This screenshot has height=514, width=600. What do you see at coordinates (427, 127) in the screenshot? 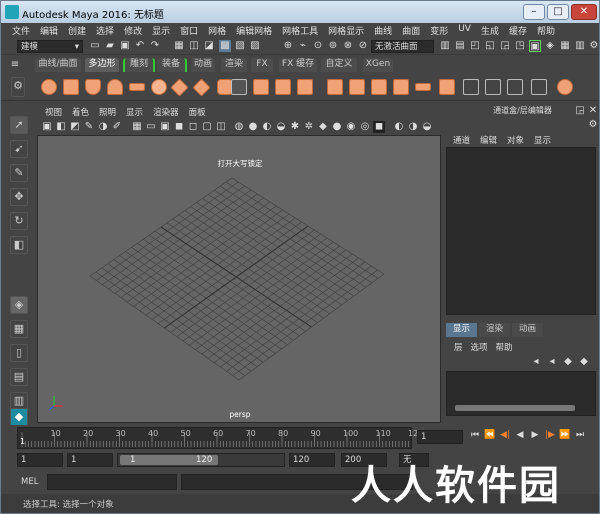
I see `xray-joints-icon: ◒` at bounding box center [427, 127].